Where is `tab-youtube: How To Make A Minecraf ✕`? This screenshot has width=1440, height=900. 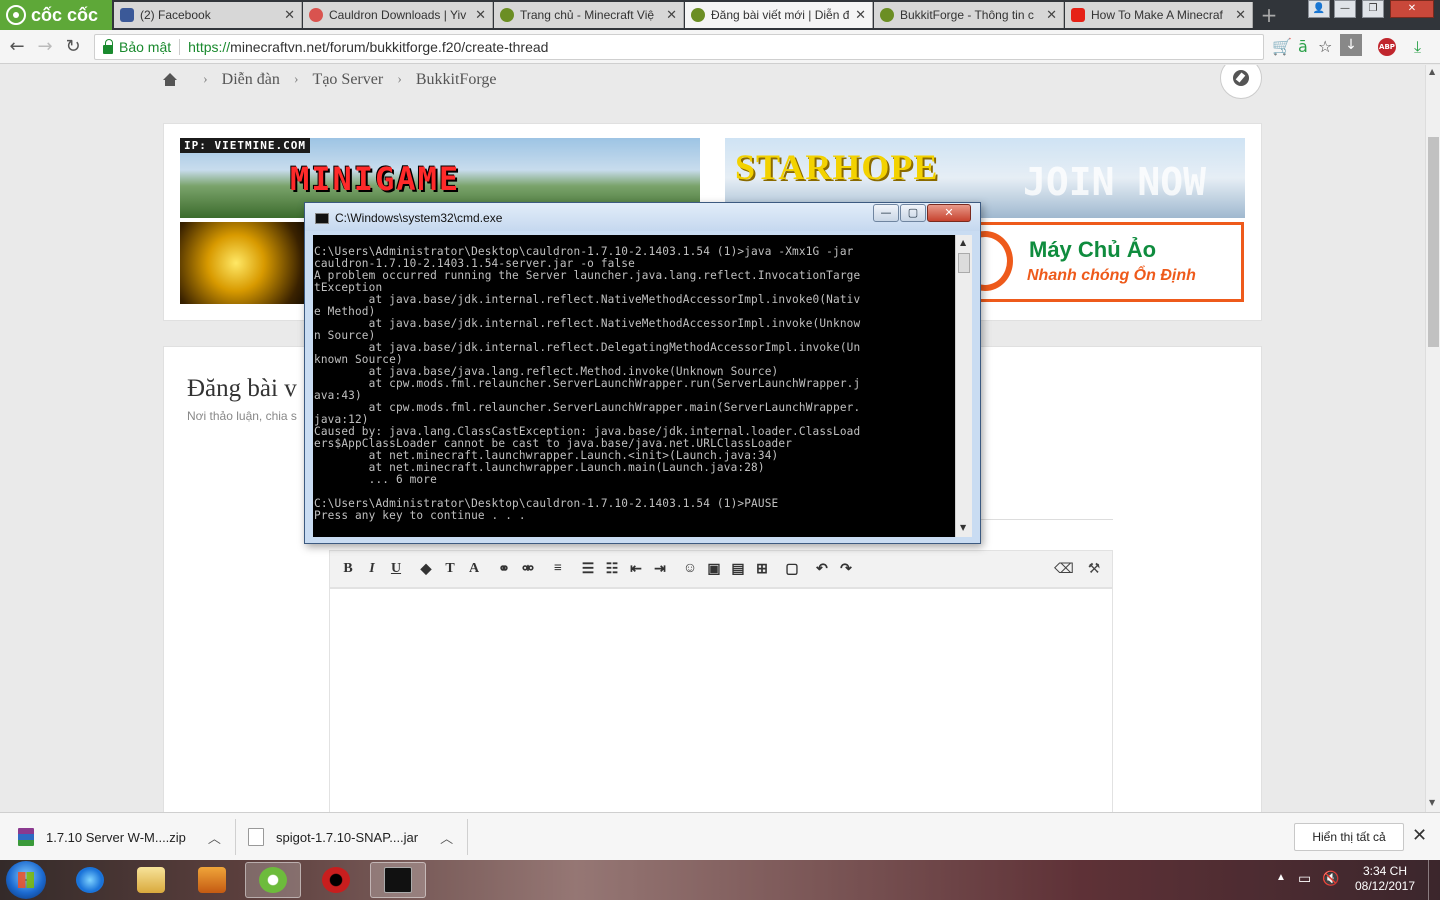 tab-youtube: How To Make A Minecraf ✕ is located at coordinates (1159, 15).